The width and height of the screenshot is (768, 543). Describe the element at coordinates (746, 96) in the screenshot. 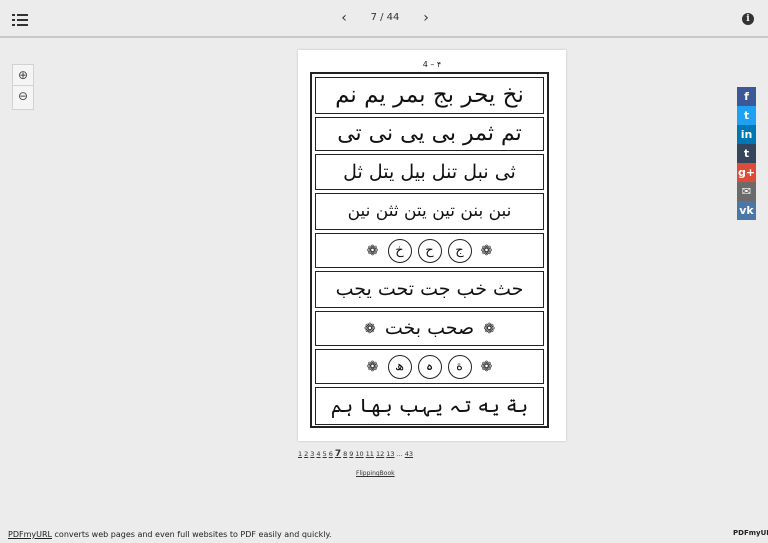

I see `facebook-icon: f` at that location.